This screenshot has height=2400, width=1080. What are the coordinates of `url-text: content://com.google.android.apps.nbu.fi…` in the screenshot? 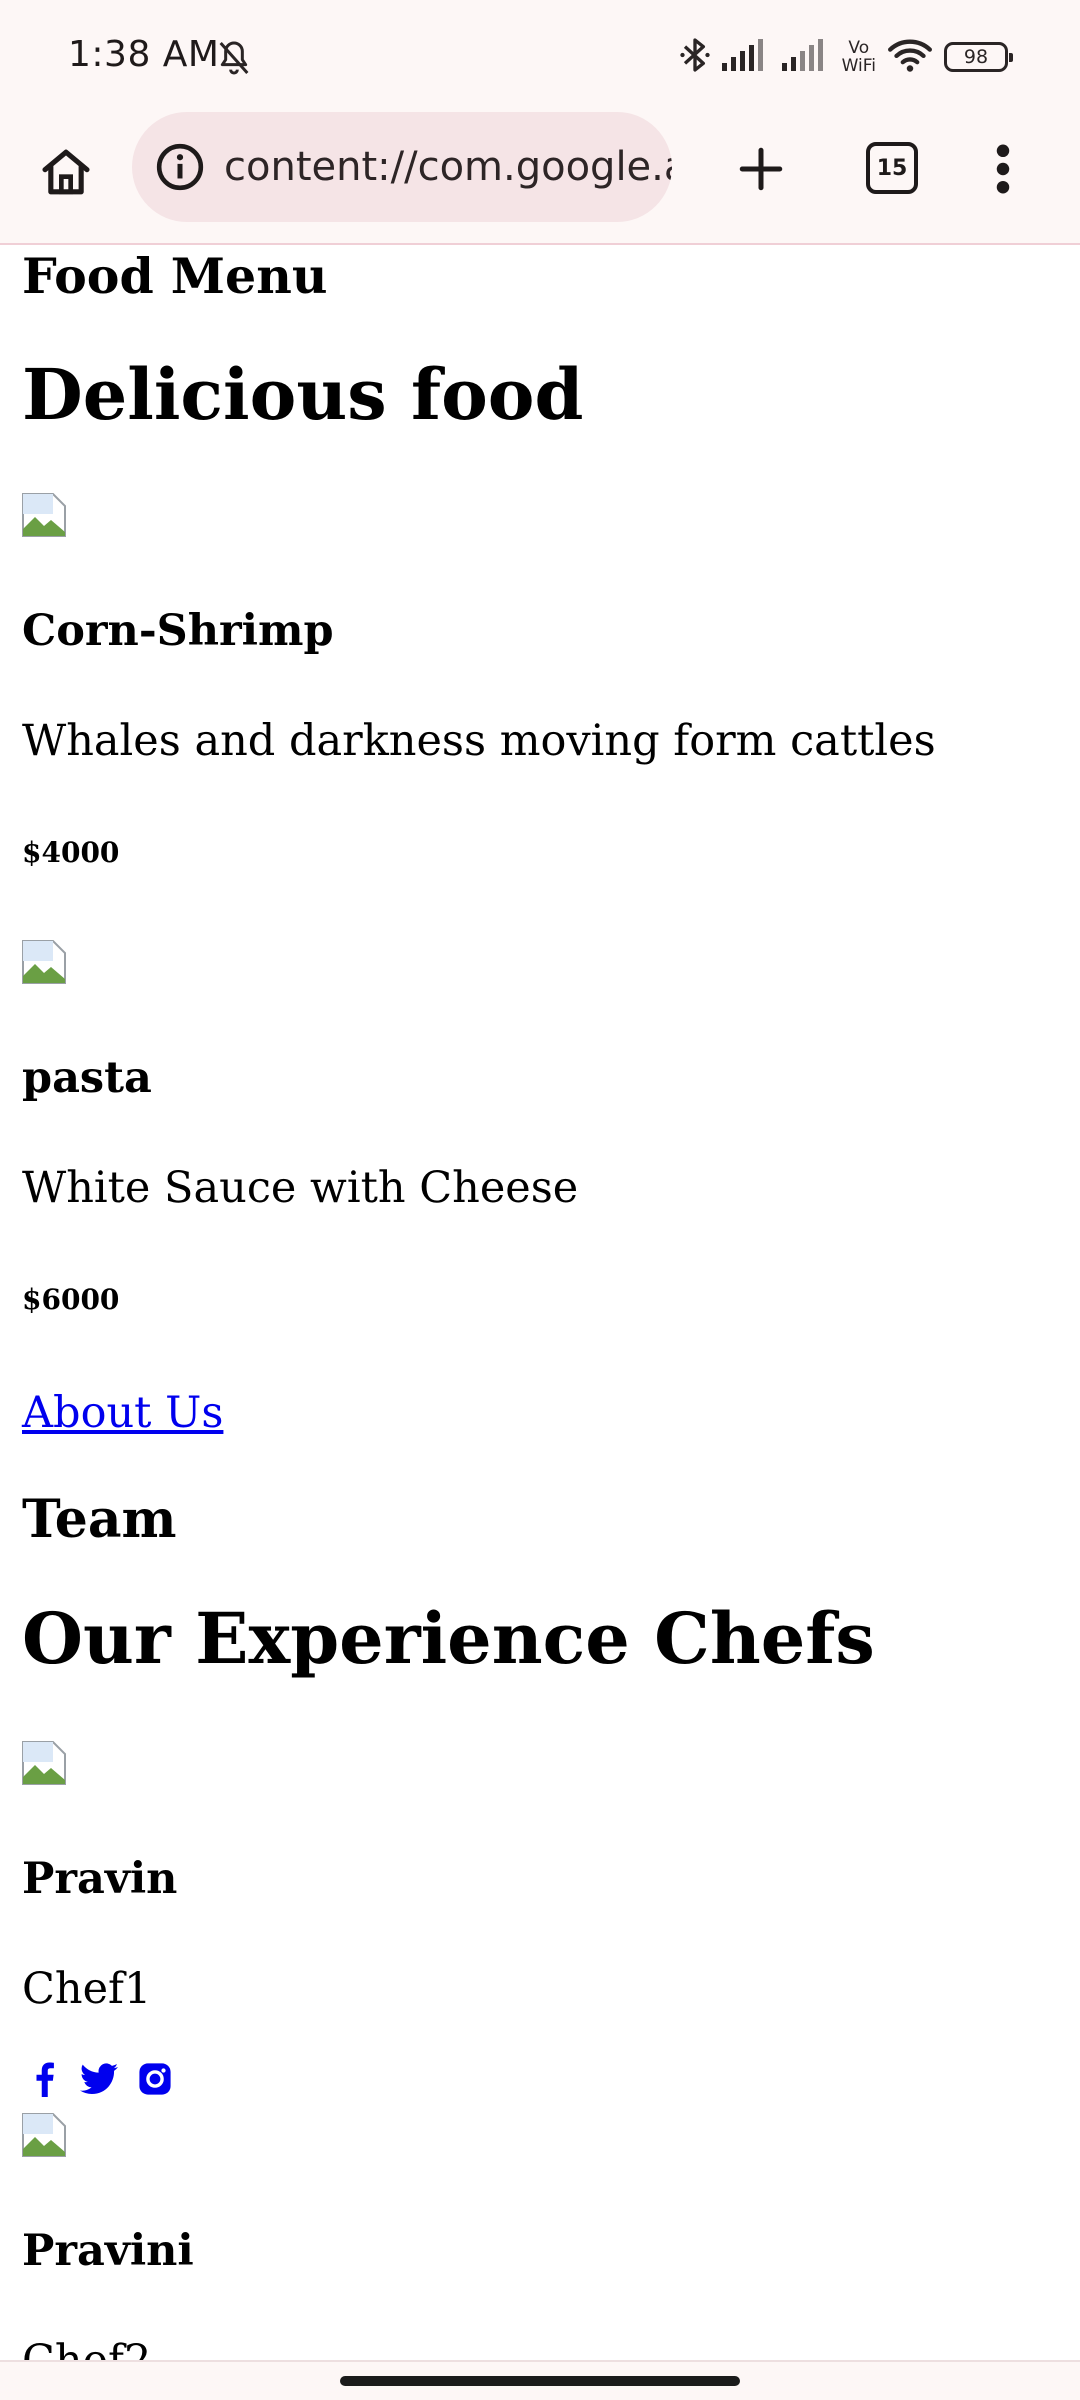 It's located at (448, 167).